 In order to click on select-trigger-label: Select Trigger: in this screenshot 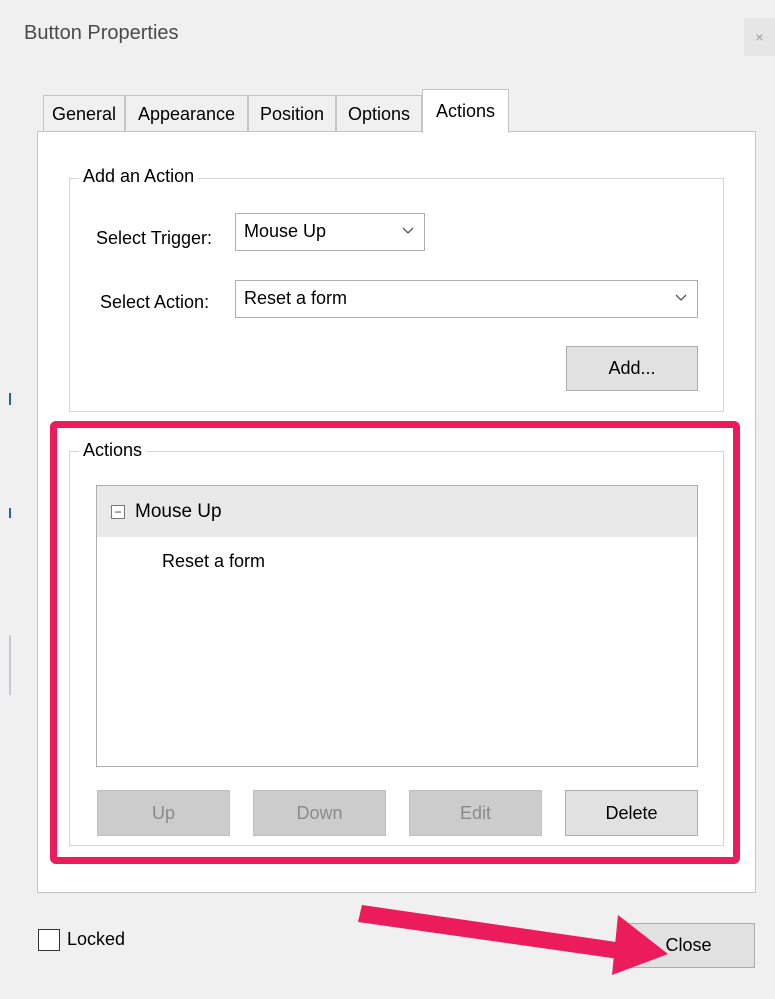, I will do `click(154, 238)`.